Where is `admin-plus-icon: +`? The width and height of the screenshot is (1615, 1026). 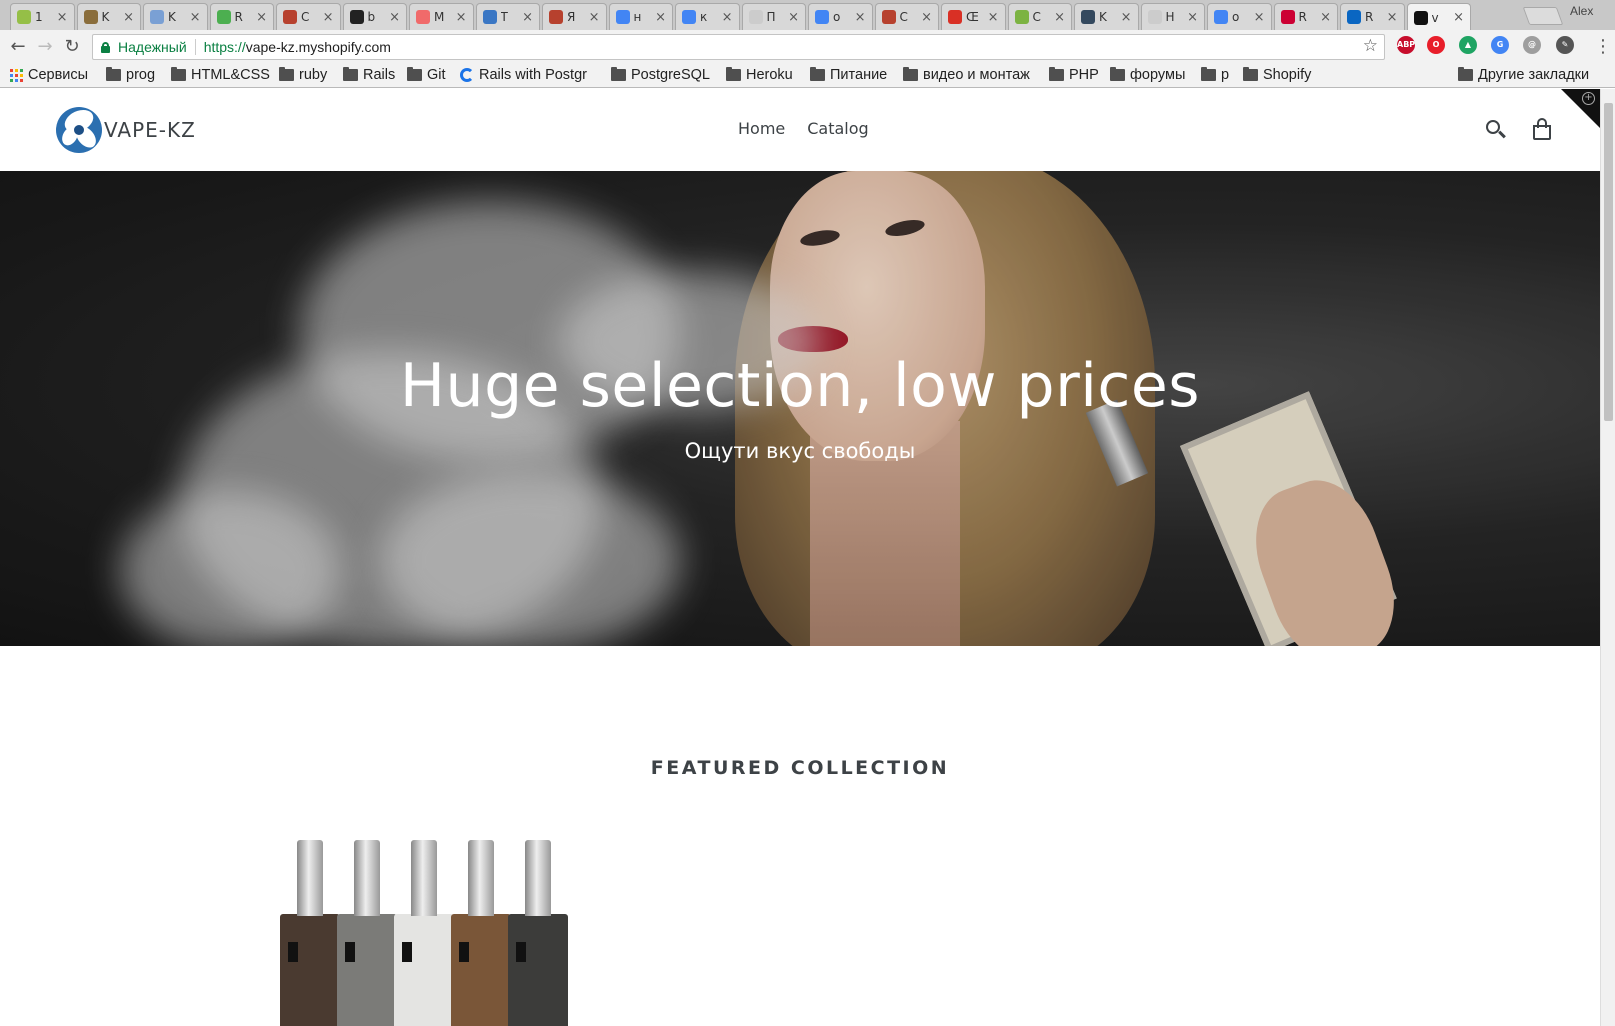 admin-plus-icon: + is located at coordinates (1588, 98).